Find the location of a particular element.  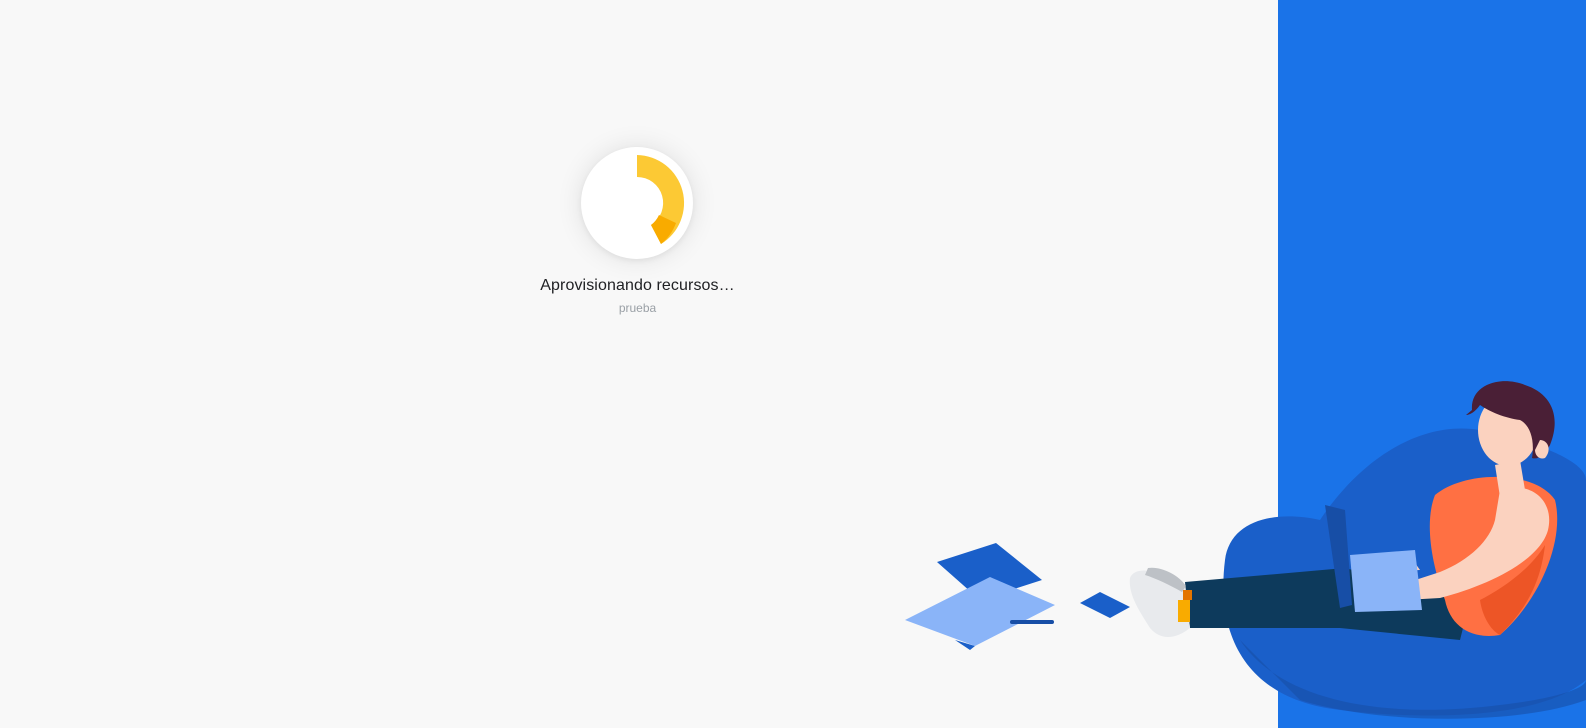

folder-light-shape is located at coordinates (980, 611).